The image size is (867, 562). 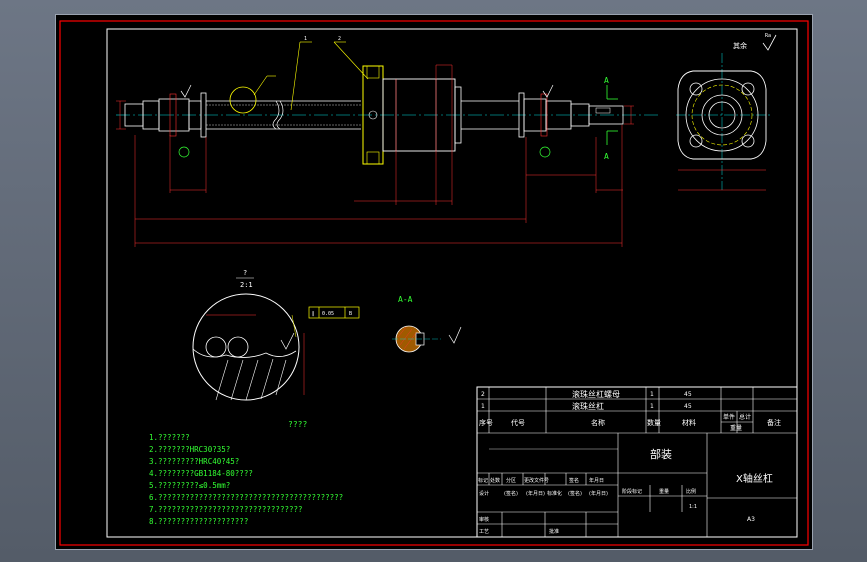 What do you see at coordinates (484, 532) in the screenshot?
I see `process-label: 工艺` at bounding box center [484, 532].